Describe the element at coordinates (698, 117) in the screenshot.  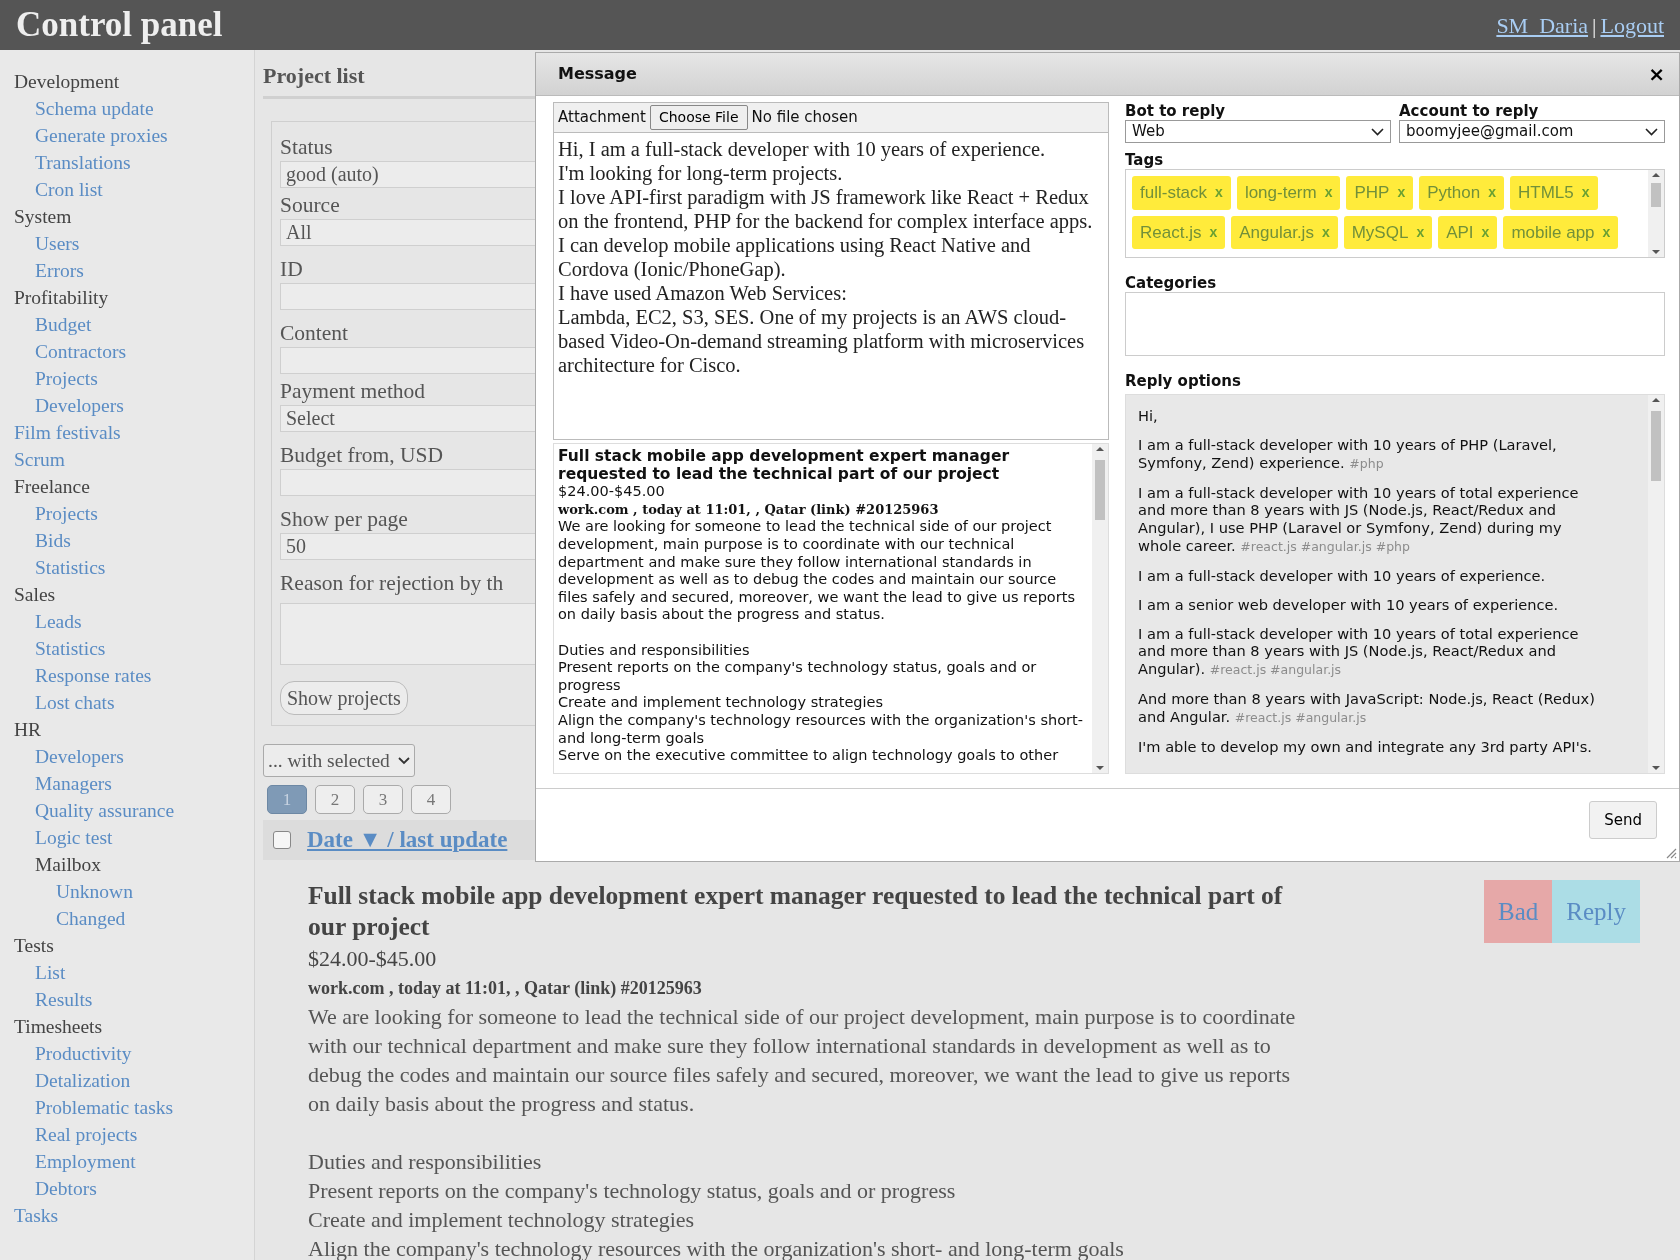
I see `choose-file-button: Choose File` at that location.